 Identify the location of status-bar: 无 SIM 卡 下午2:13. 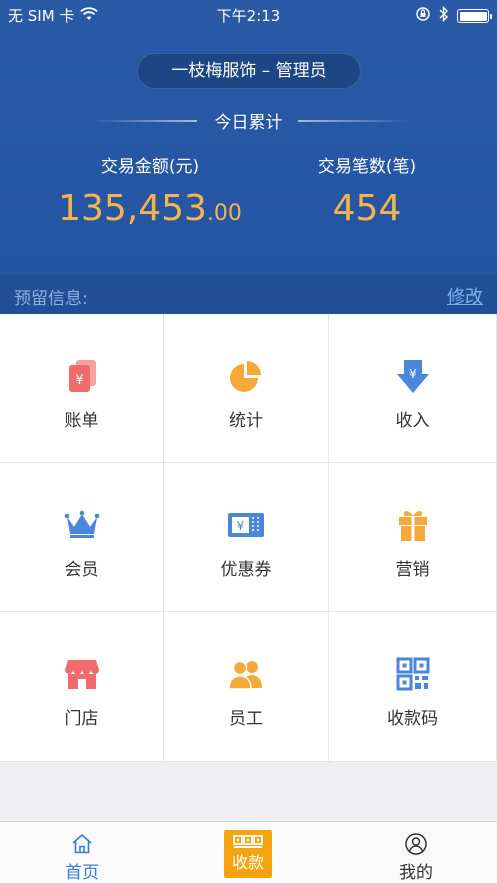
(248, 14).